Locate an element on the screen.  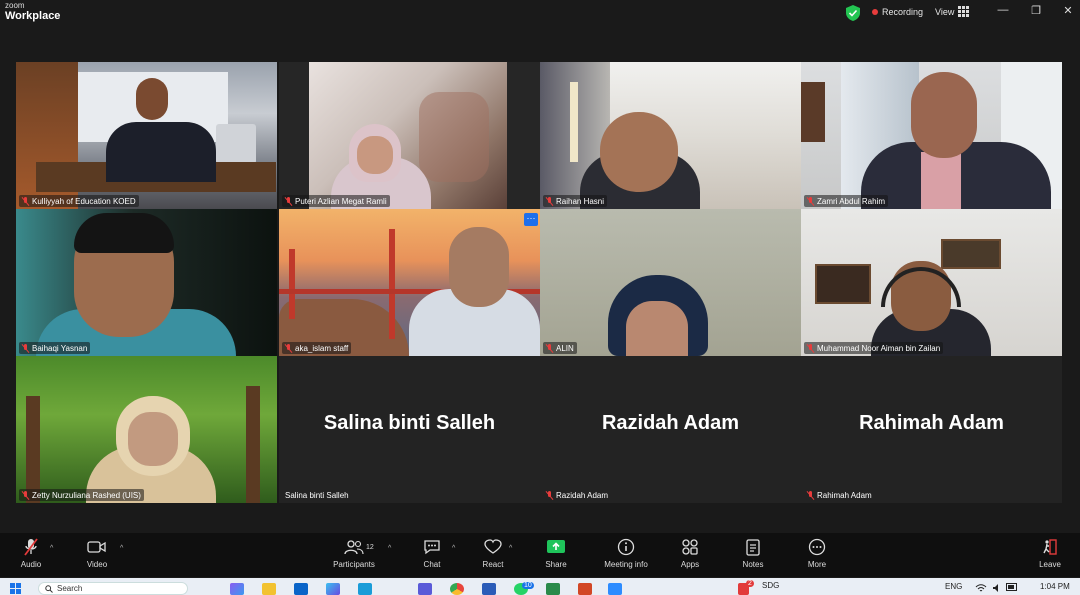
app-logo: zoom Workplace is located at coordinates (32, 12).